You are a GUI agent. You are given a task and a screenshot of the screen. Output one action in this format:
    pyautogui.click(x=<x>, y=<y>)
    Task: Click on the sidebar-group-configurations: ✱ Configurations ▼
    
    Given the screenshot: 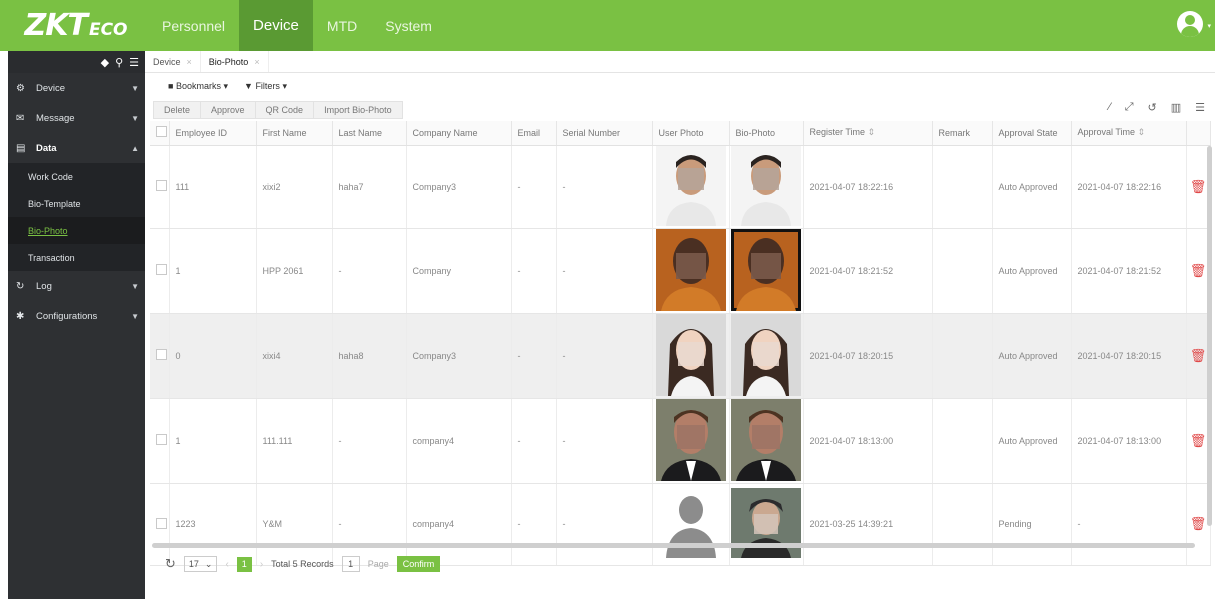 What is the action you would take?
    pyautogui.click(x=76, y=316)
    